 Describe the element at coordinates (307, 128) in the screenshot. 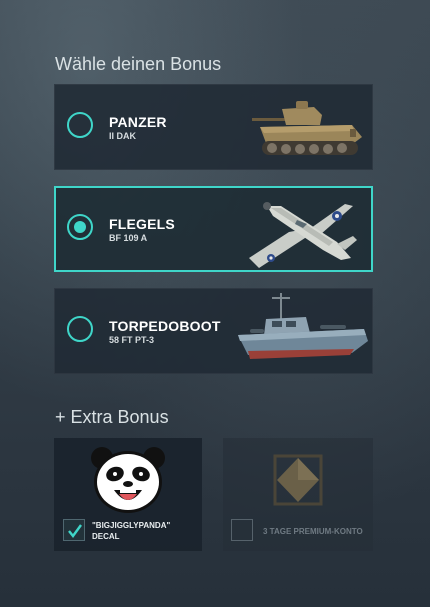

I see `tank-image` at that location.